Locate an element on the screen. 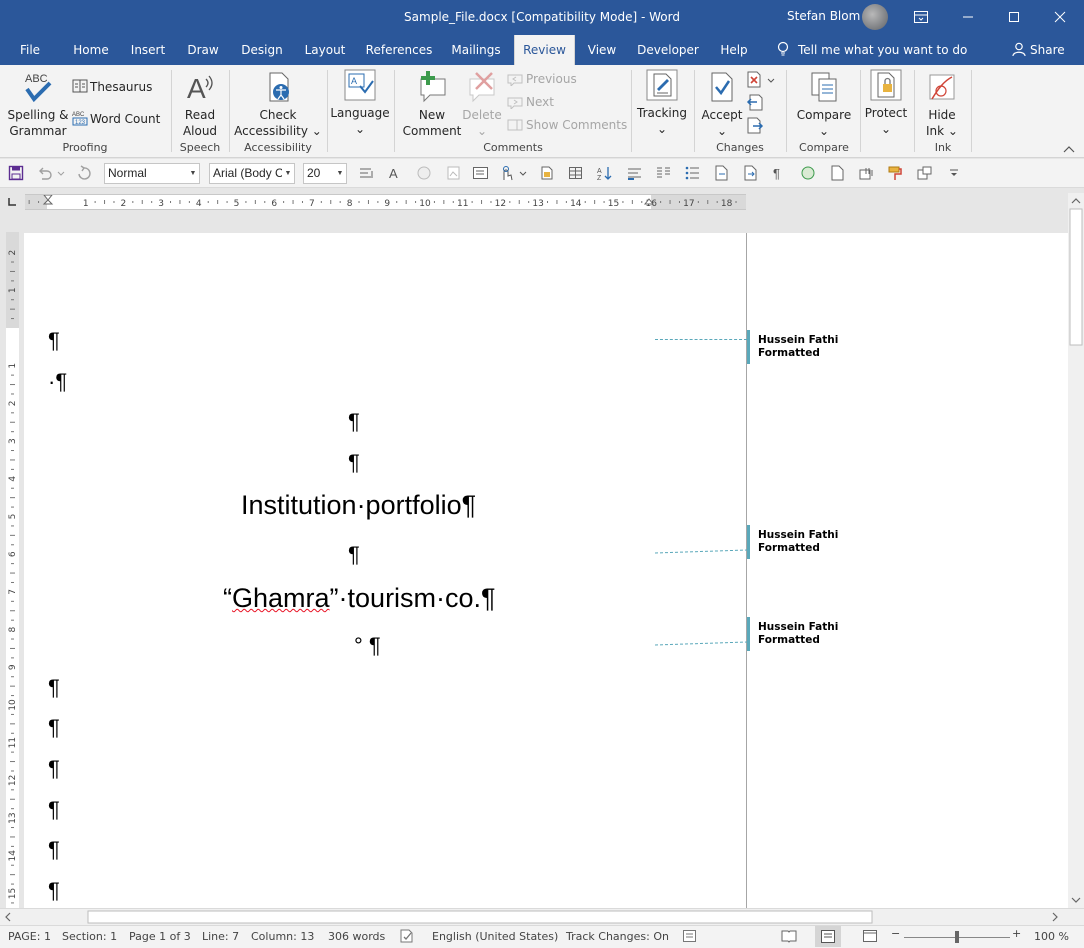 The width and height of the screenshot is (1084, 948). spelling-grammar-button: ABC Spelling & Grammar is located at coordinates (38, 104).